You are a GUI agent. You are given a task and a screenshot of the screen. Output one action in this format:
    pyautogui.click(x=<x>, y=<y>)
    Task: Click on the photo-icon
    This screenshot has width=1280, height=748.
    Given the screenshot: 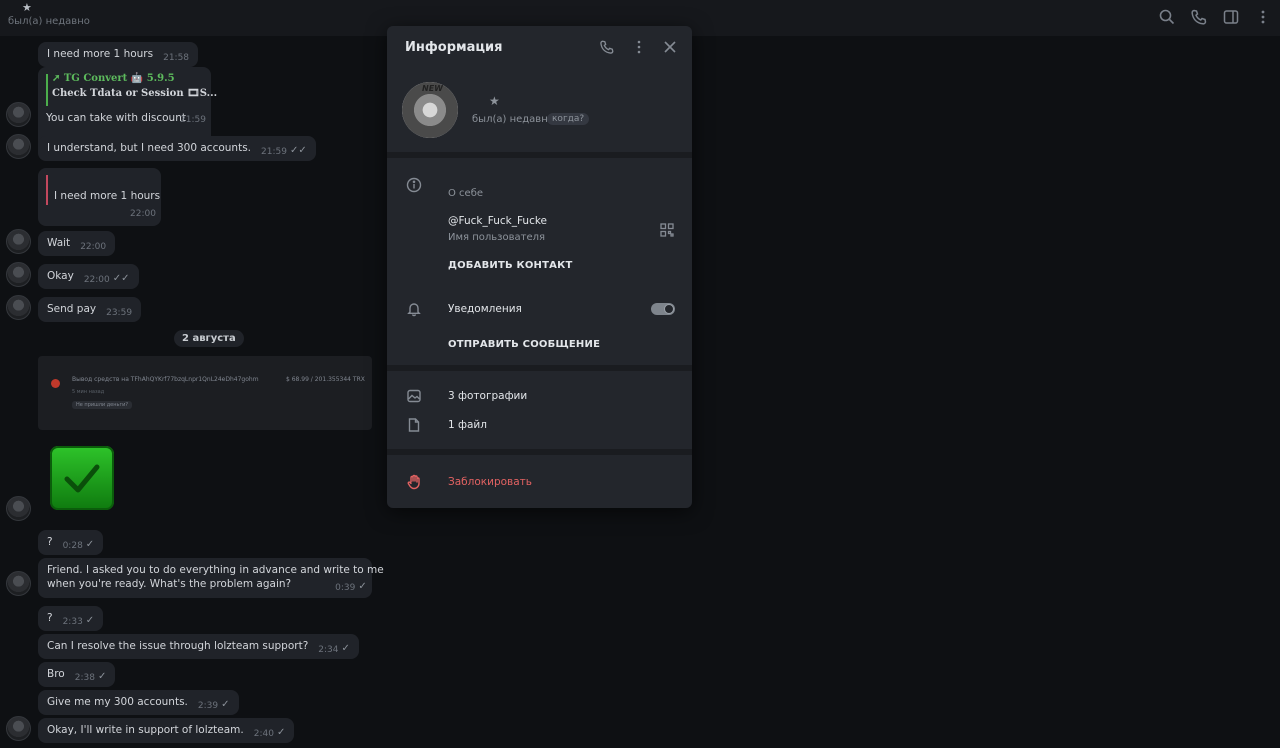 What is the action you would take?
    pyautogui.click(x=414, y=396)
    